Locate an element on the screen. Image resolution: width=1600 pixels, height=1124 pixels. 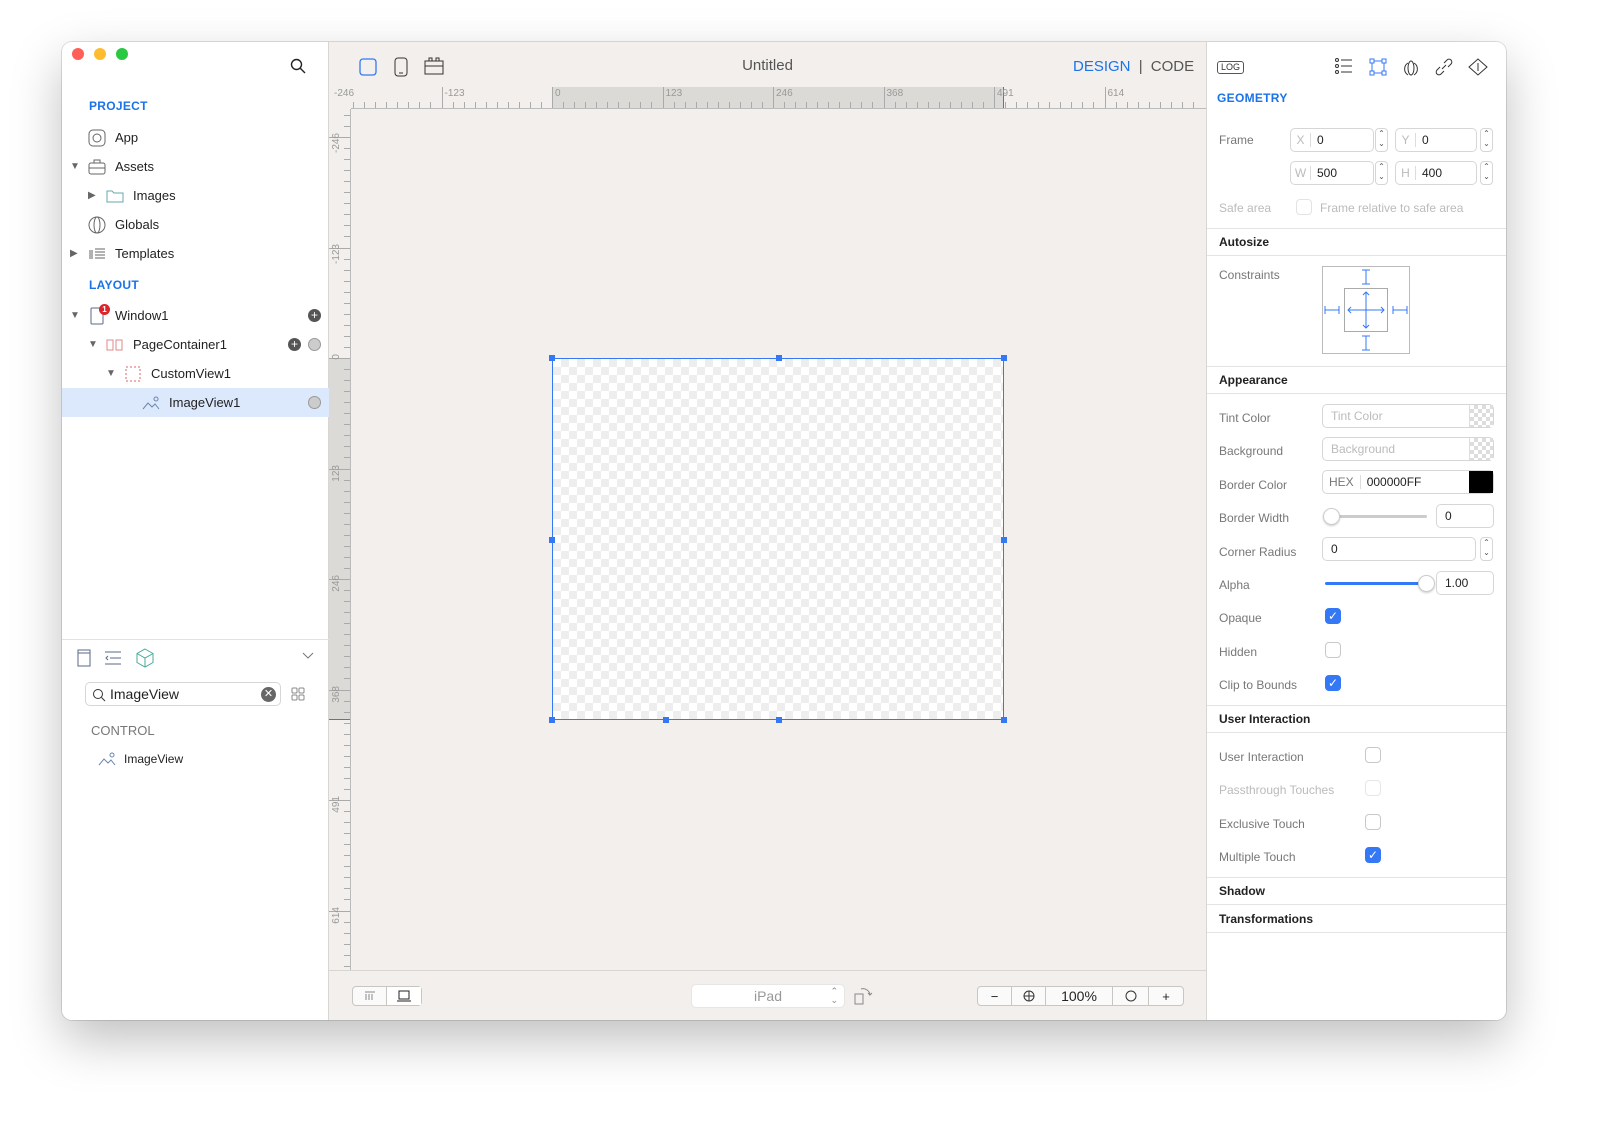
tree-item-imageview1: ImageView1 is located at coordinates (195, 402).